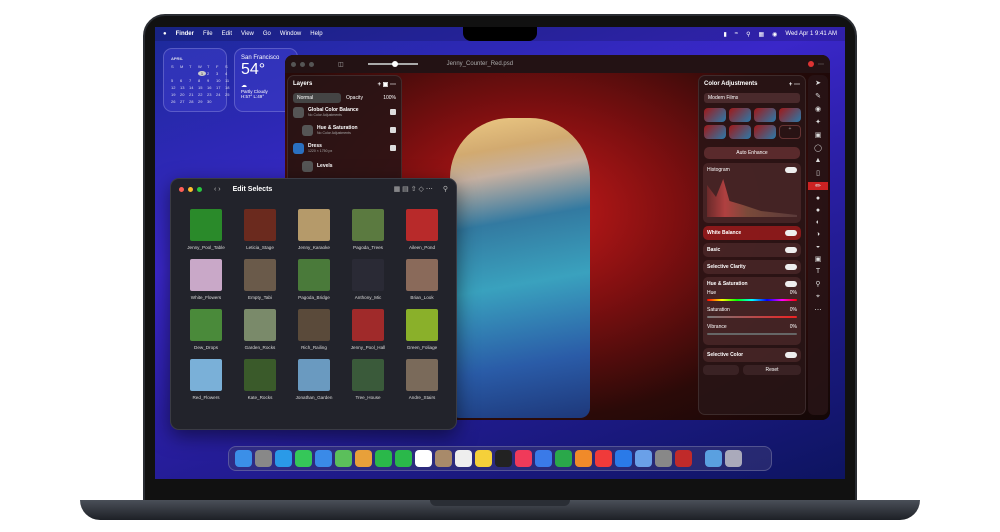 The height and width of the screenshot is (532, 1000). Describe the element at coordinates (314, 329) in the screenshot. I see `file-item: Rich_Railing` at that location.